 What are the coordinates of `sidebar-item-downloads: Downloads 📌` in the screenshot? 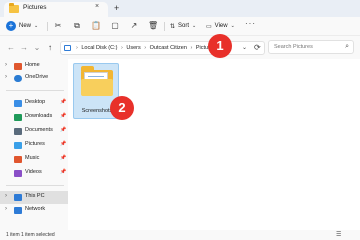 It's located at (34, 117).